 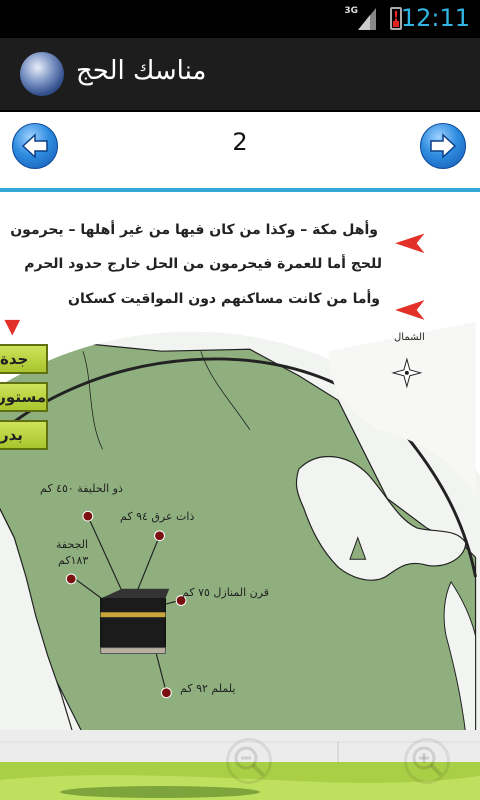 What do you see at coordinates (24, 435) in the screenshot?
I see `map-tab-badr: بدر` at bounding box center [24, 435].